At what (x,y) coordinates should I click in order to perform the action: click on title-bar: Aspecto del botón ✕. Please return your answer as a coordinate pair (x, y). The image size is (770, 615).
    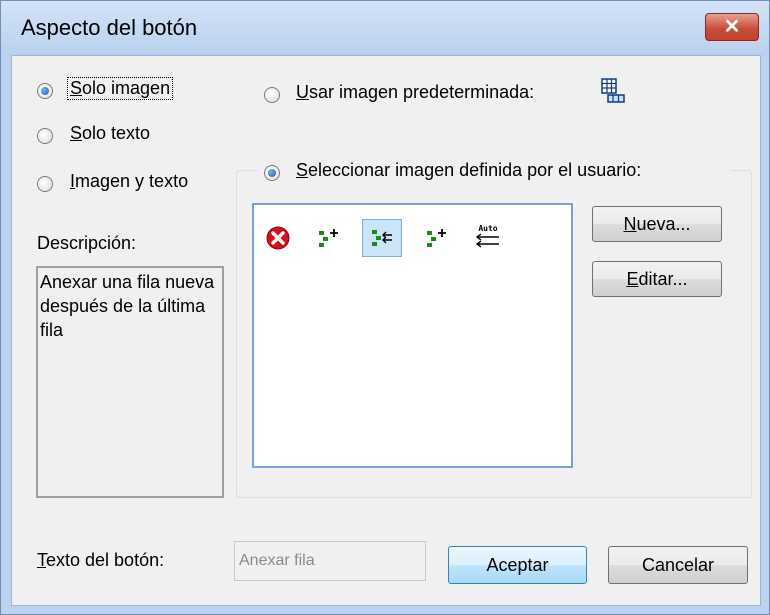
    Looking at the image, I should click on (385, 28).